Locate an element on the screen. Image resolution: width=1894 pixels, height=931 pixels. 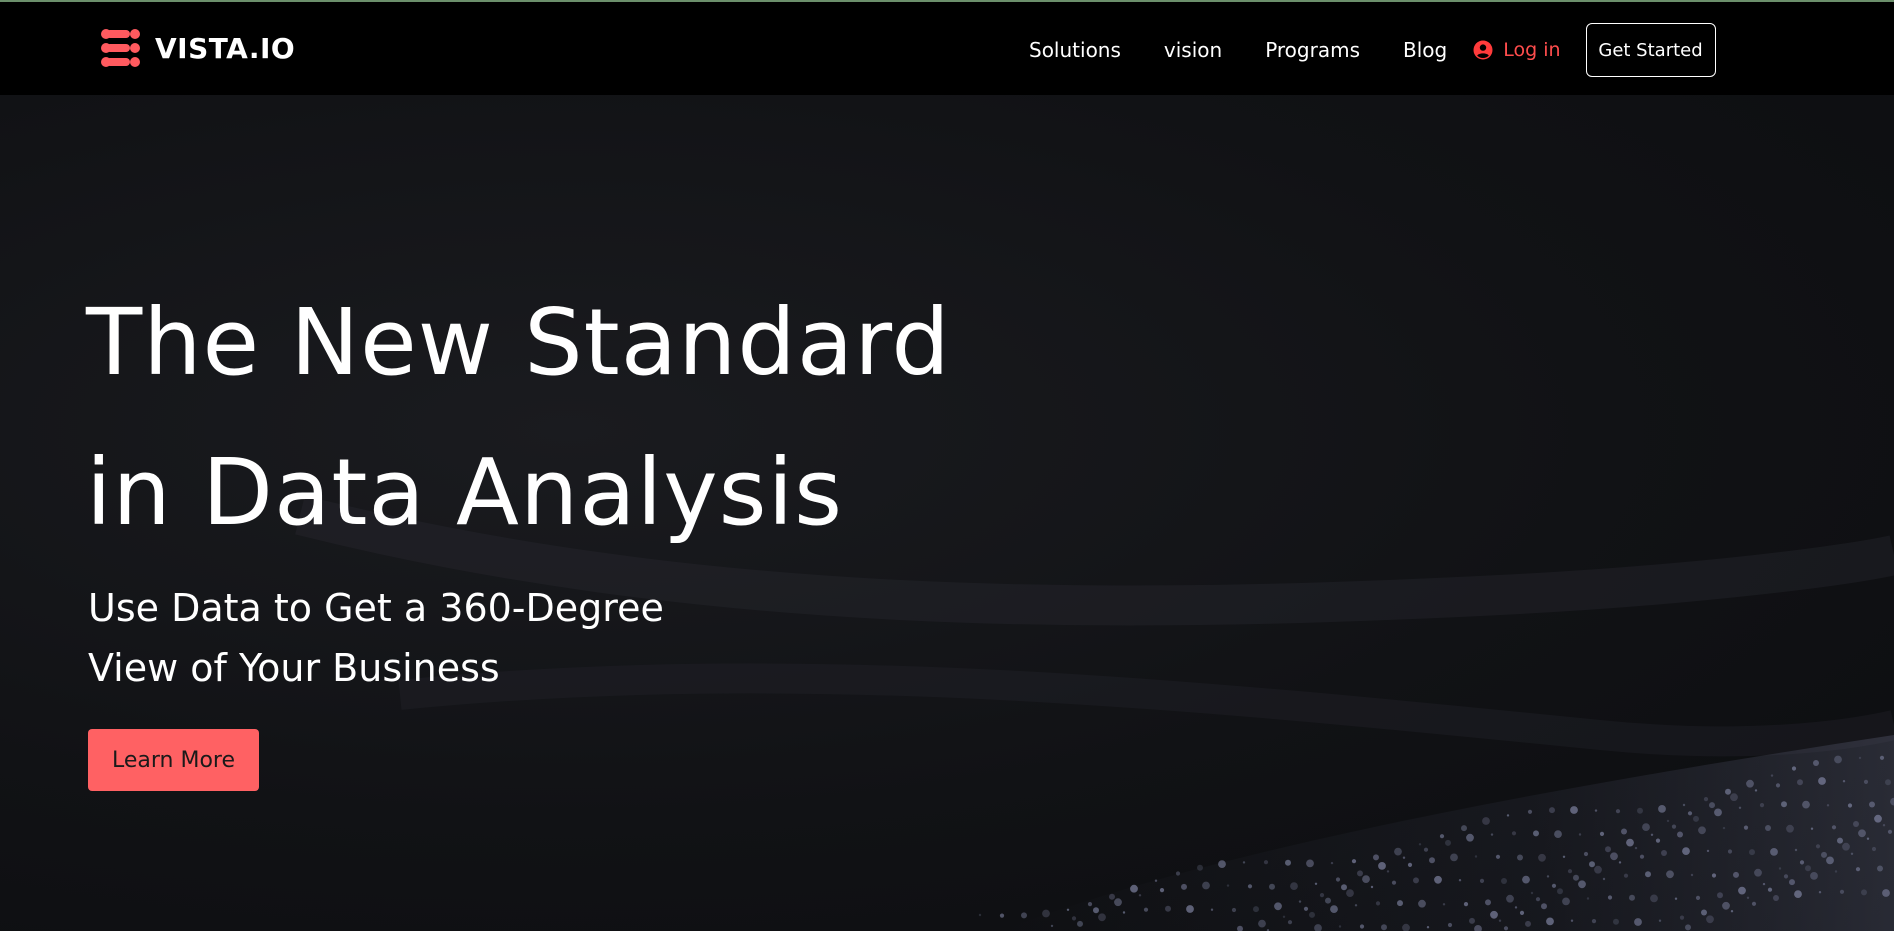
brand-name: VISTA.IO is located at coordinates (225, 48).